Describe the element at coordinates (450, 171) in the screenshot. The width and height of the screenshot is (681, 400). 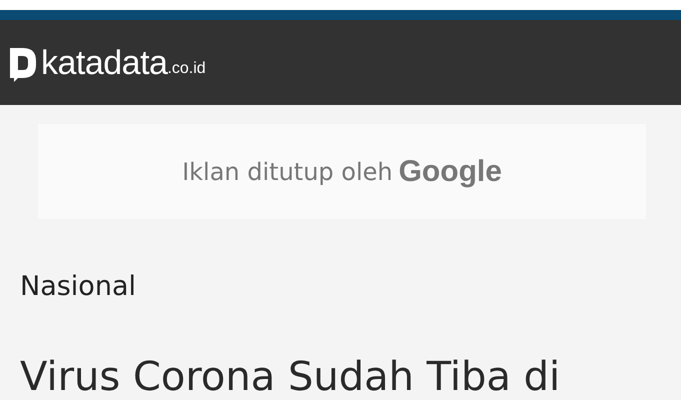
I see `ad-brand: Google` at that location.